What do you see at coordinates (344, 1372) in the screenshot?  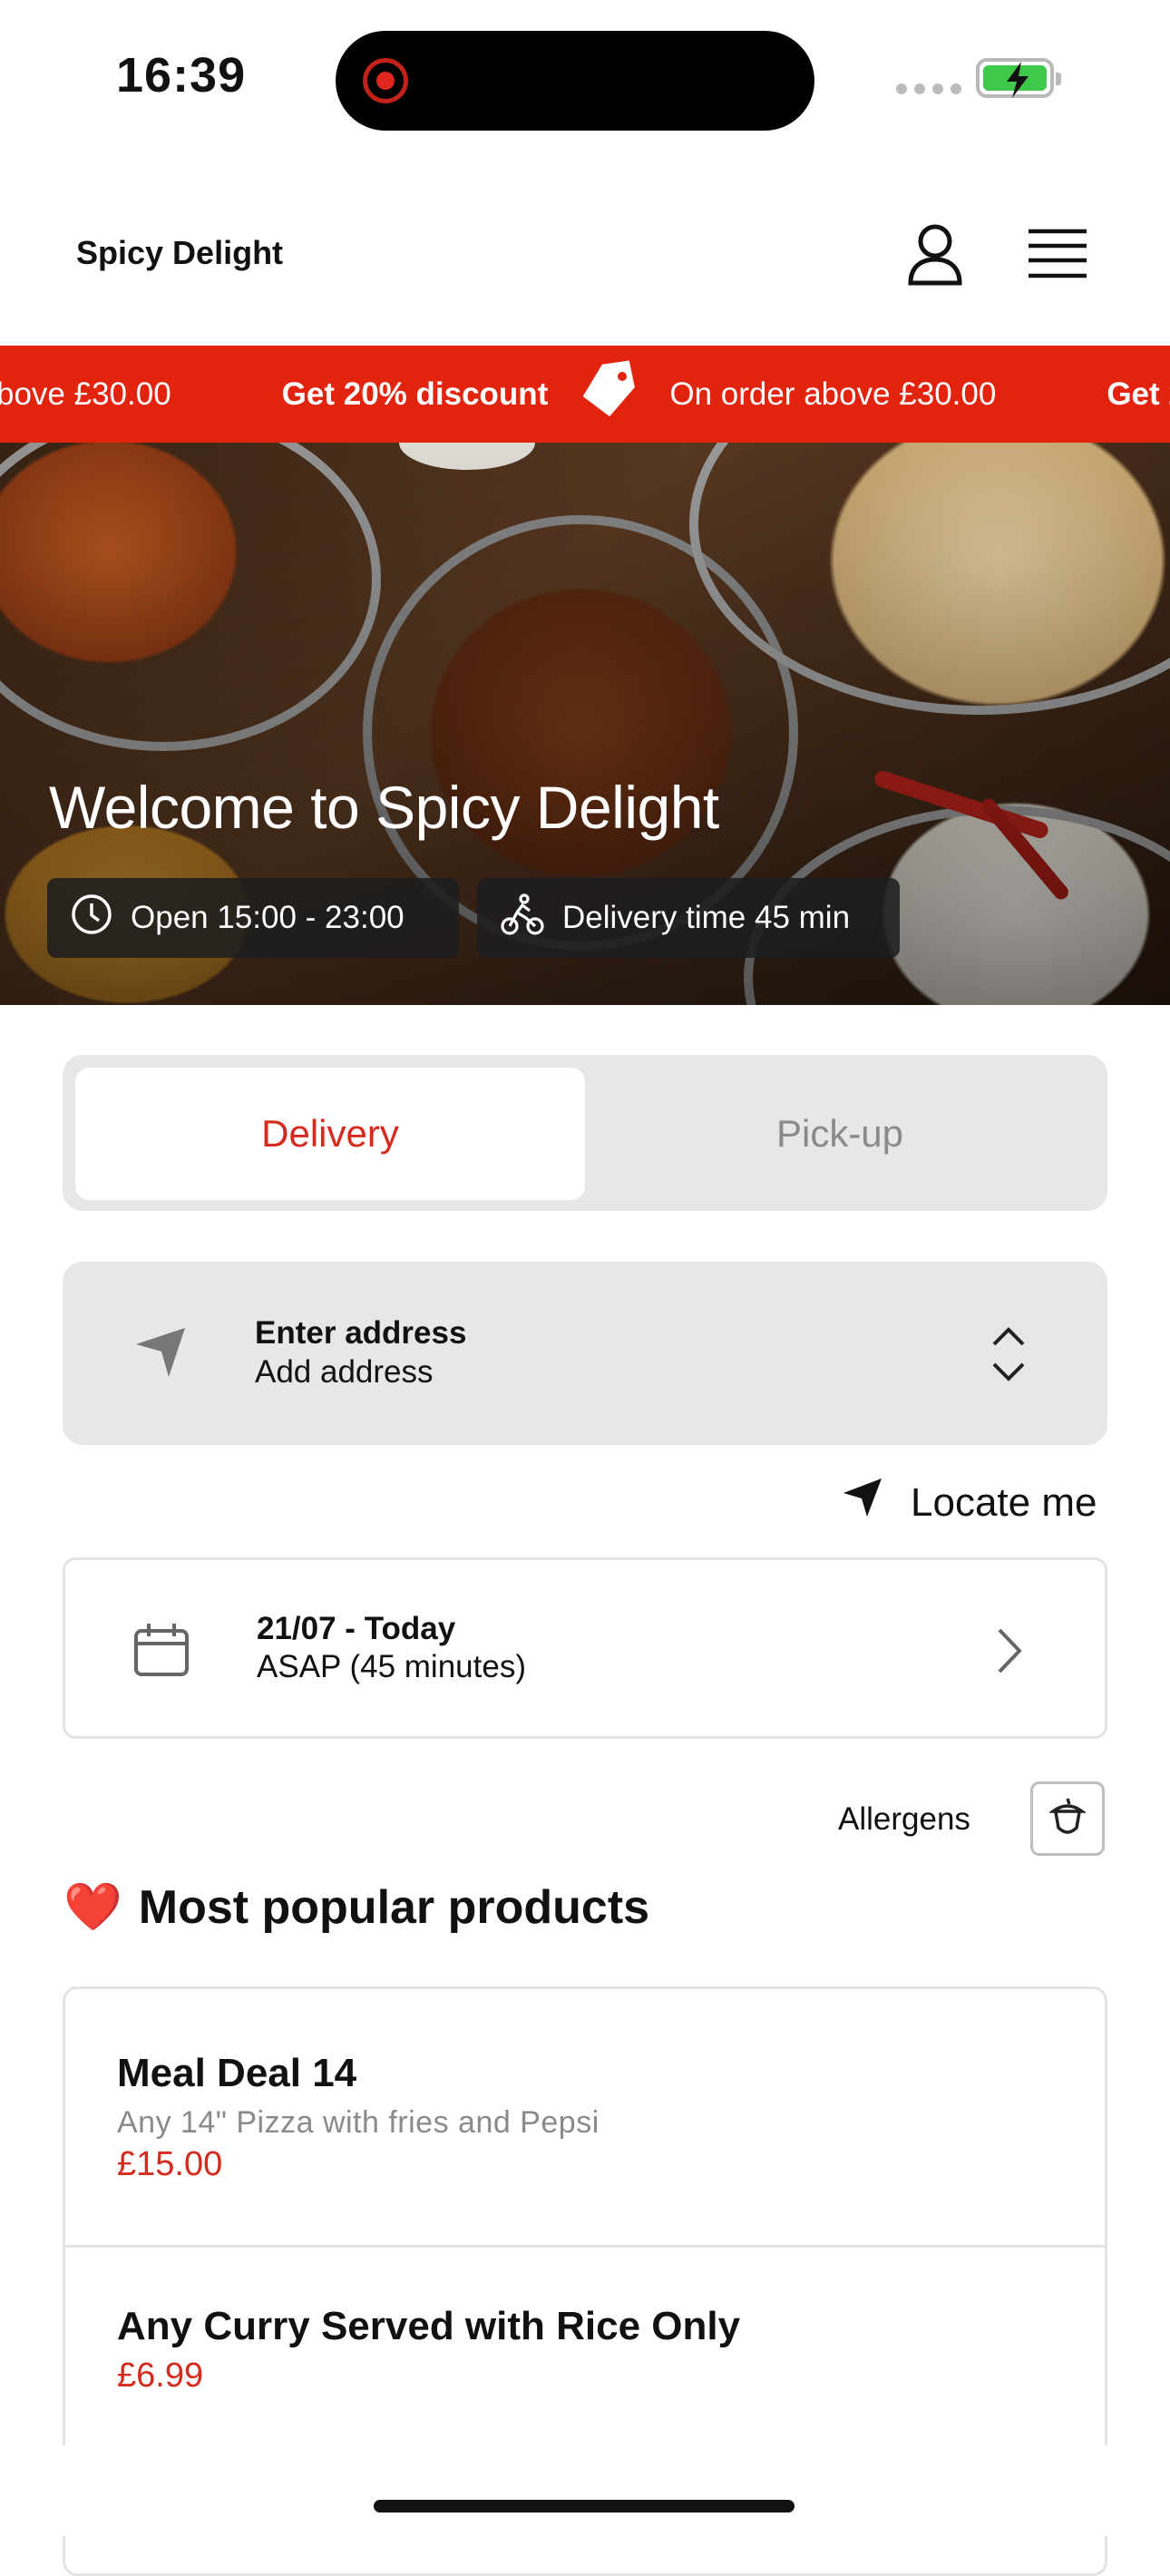 I see `address-subtitle: Add address` at bounding box center [344, 1372].